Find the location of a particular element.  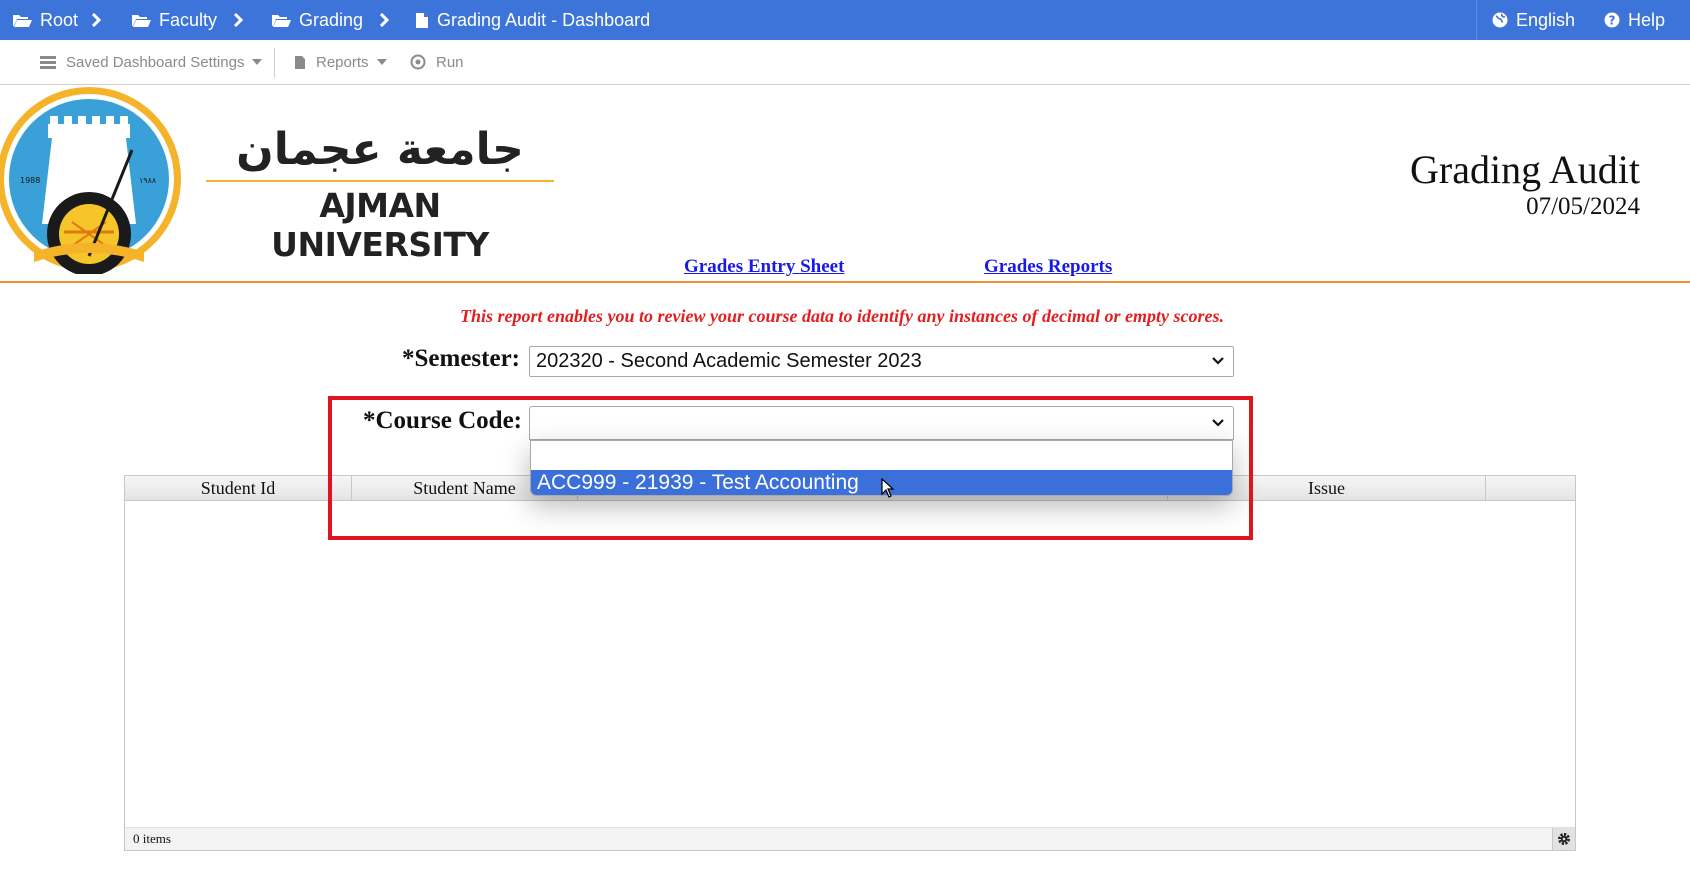

help-button: ? Help is located at coordinates (1634, 20).